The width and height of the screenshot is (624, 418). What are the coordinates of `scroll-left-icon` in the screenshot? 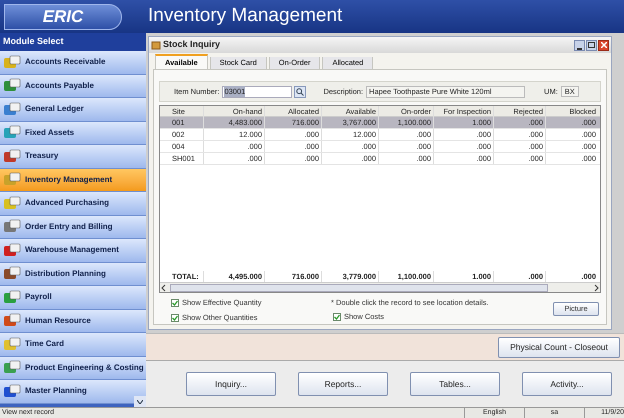 It's located at (164, 288).